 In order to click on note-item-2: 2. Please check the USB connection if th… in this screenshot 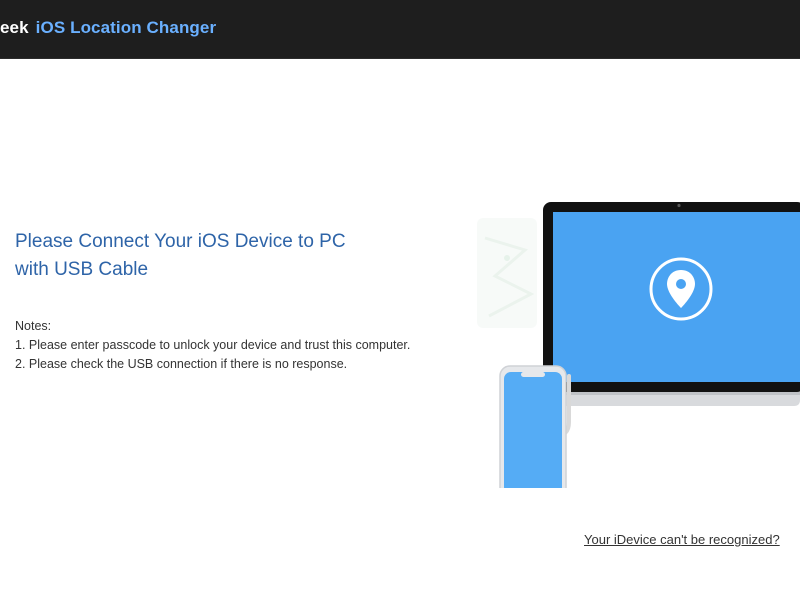, I will do `click(181, 364)`.